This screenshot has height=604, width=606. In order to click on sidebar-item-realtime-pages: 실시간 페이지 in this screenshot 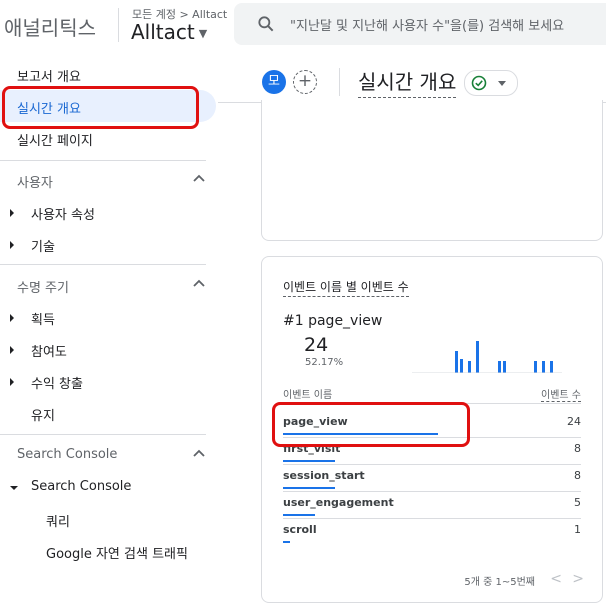, I will do `click(109, 138)`.